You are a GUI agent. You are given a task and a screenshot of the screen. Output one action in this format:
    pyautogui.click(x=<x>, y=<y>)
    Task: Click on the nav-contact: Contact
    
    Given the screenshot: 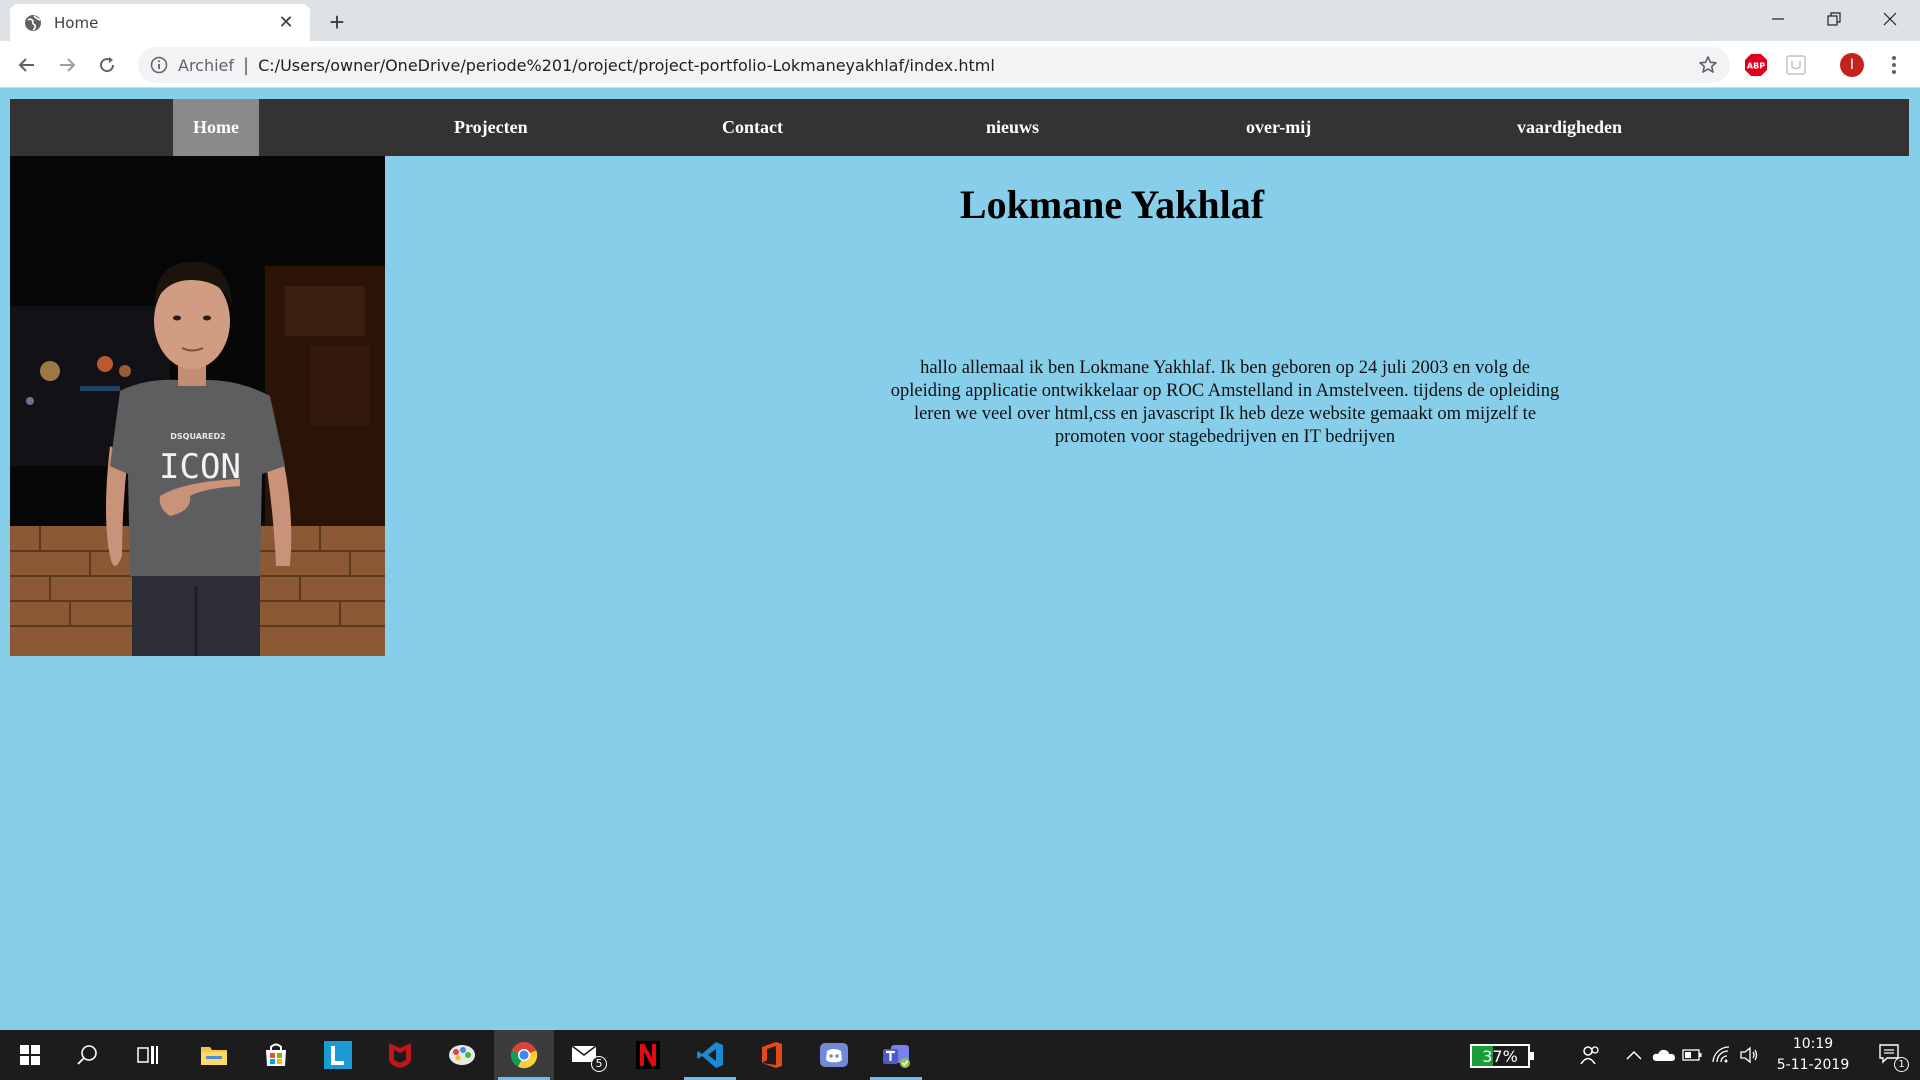 What is the action you would take?
    pyautogui.click(x=752, y=127)
    